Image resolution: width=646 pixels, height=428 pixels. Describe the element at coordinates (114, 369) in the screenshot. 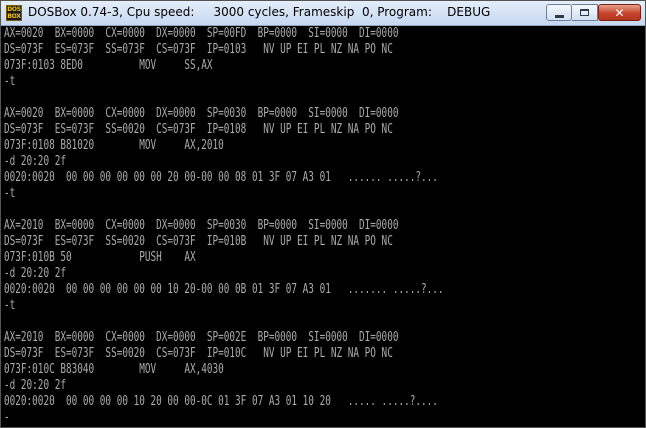

I see `console-line: 073F:010C B83040 MOV AX,4030` at that location.